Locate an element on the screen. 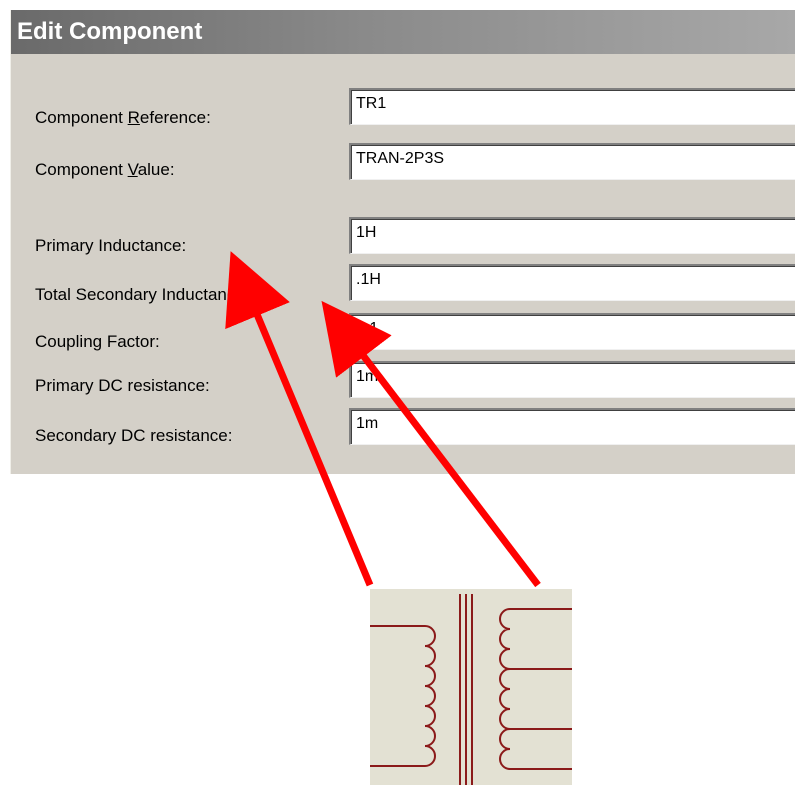  coupling-factor-label: Coupling Factor: is located at coordinates (97, 341).